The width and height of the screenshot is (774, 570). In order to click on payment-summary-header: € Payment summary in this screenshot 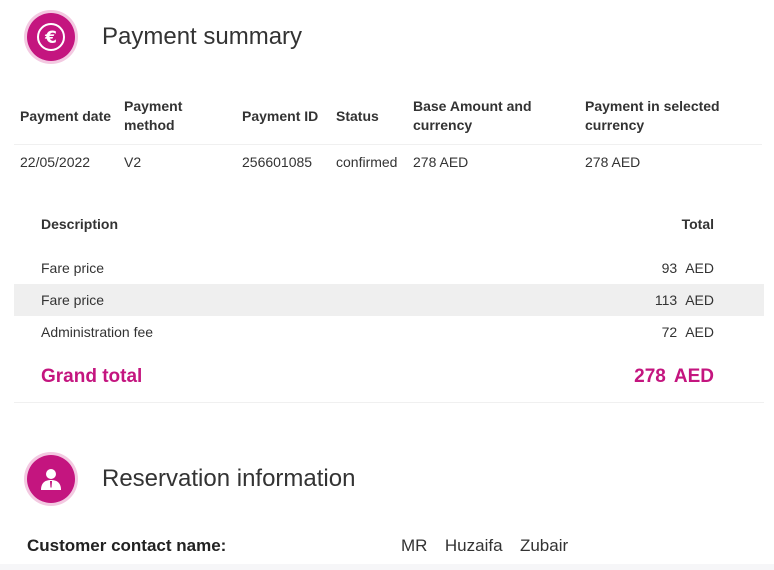, I will do `click(164, 37)`.